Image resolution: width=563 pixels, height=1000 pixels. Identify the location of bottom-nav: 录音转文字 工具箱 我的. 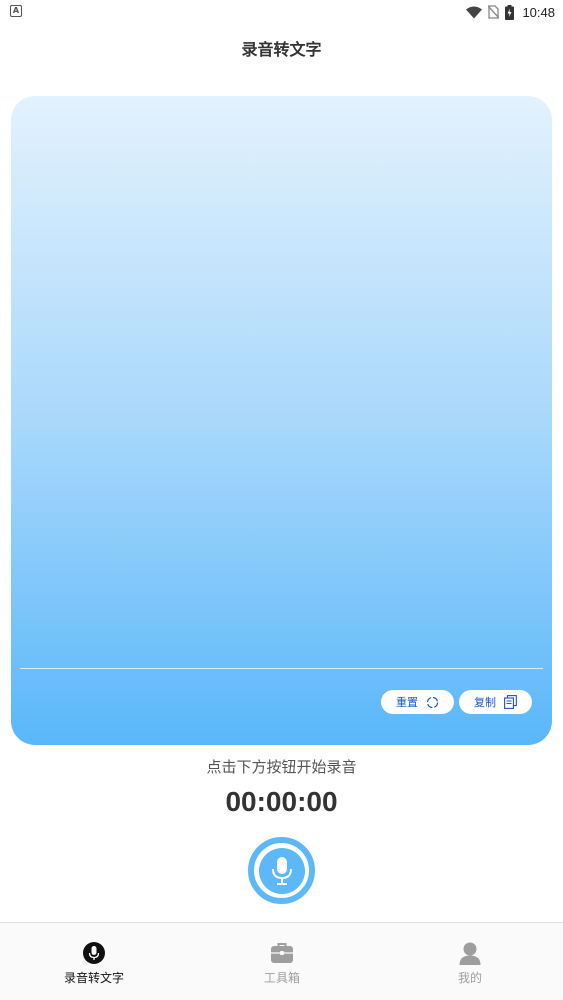
(281, 961).